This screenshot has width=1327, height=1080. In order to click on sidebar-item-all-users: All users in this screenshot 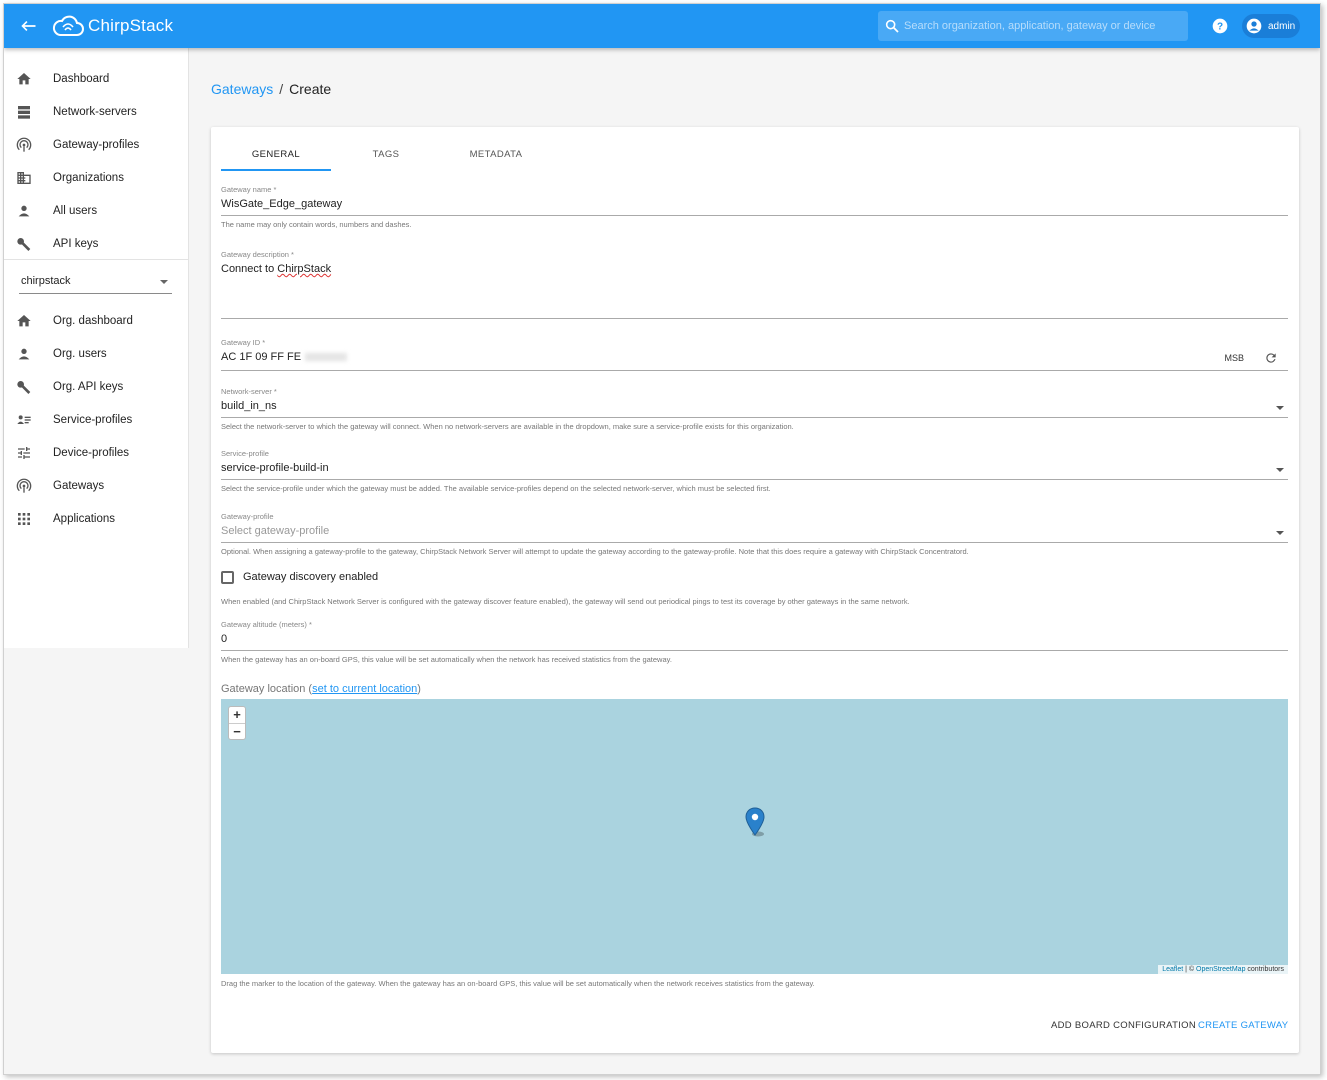, I will do `click(96, 210)`.